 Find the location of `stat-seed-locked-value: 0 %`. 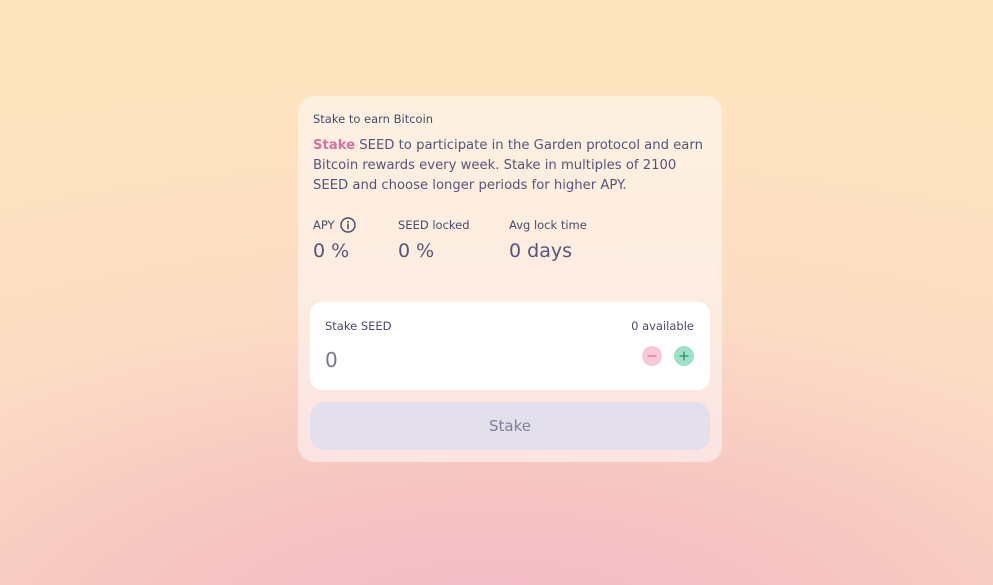

stat-seed-locked-value: 0 % is located at coordinates (416, 251).